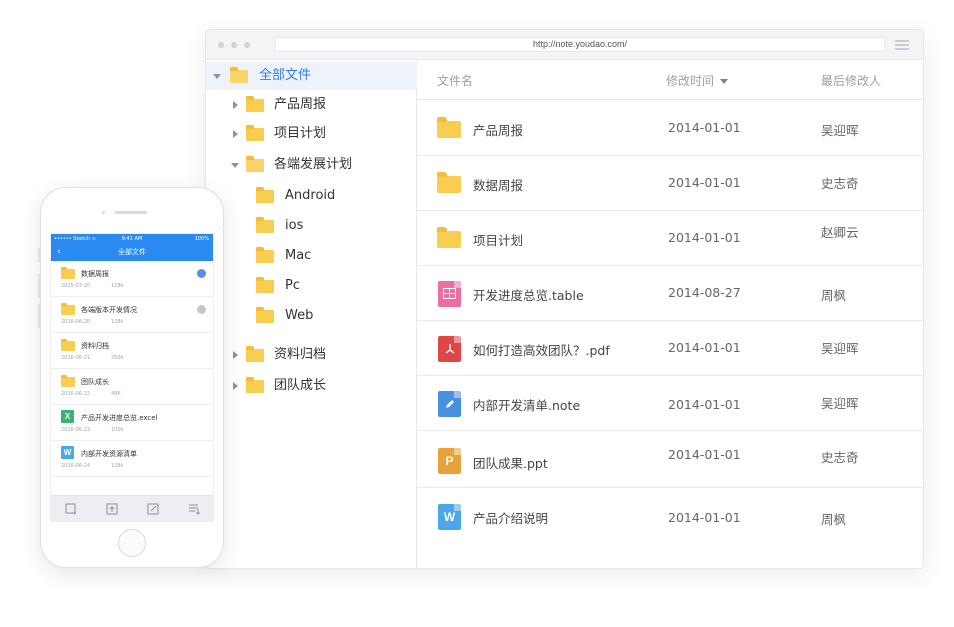 The height and width of the screenshot is (627, 954). What do you see at coordinates (201, 239) in the screenshot?
I see `status-battery: 100%` at bounding box center [201, 239].